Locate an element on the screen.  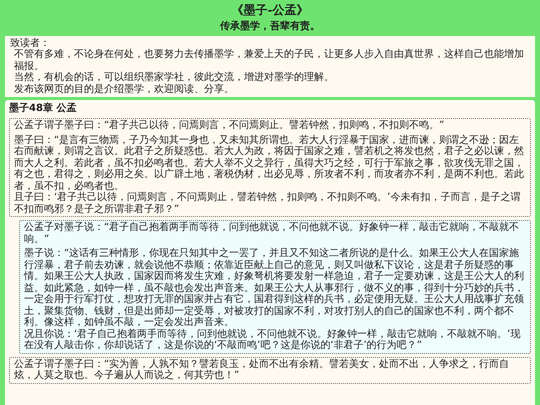
page-title: 《墨子-公孟》 is located at coordinates (270, 11).